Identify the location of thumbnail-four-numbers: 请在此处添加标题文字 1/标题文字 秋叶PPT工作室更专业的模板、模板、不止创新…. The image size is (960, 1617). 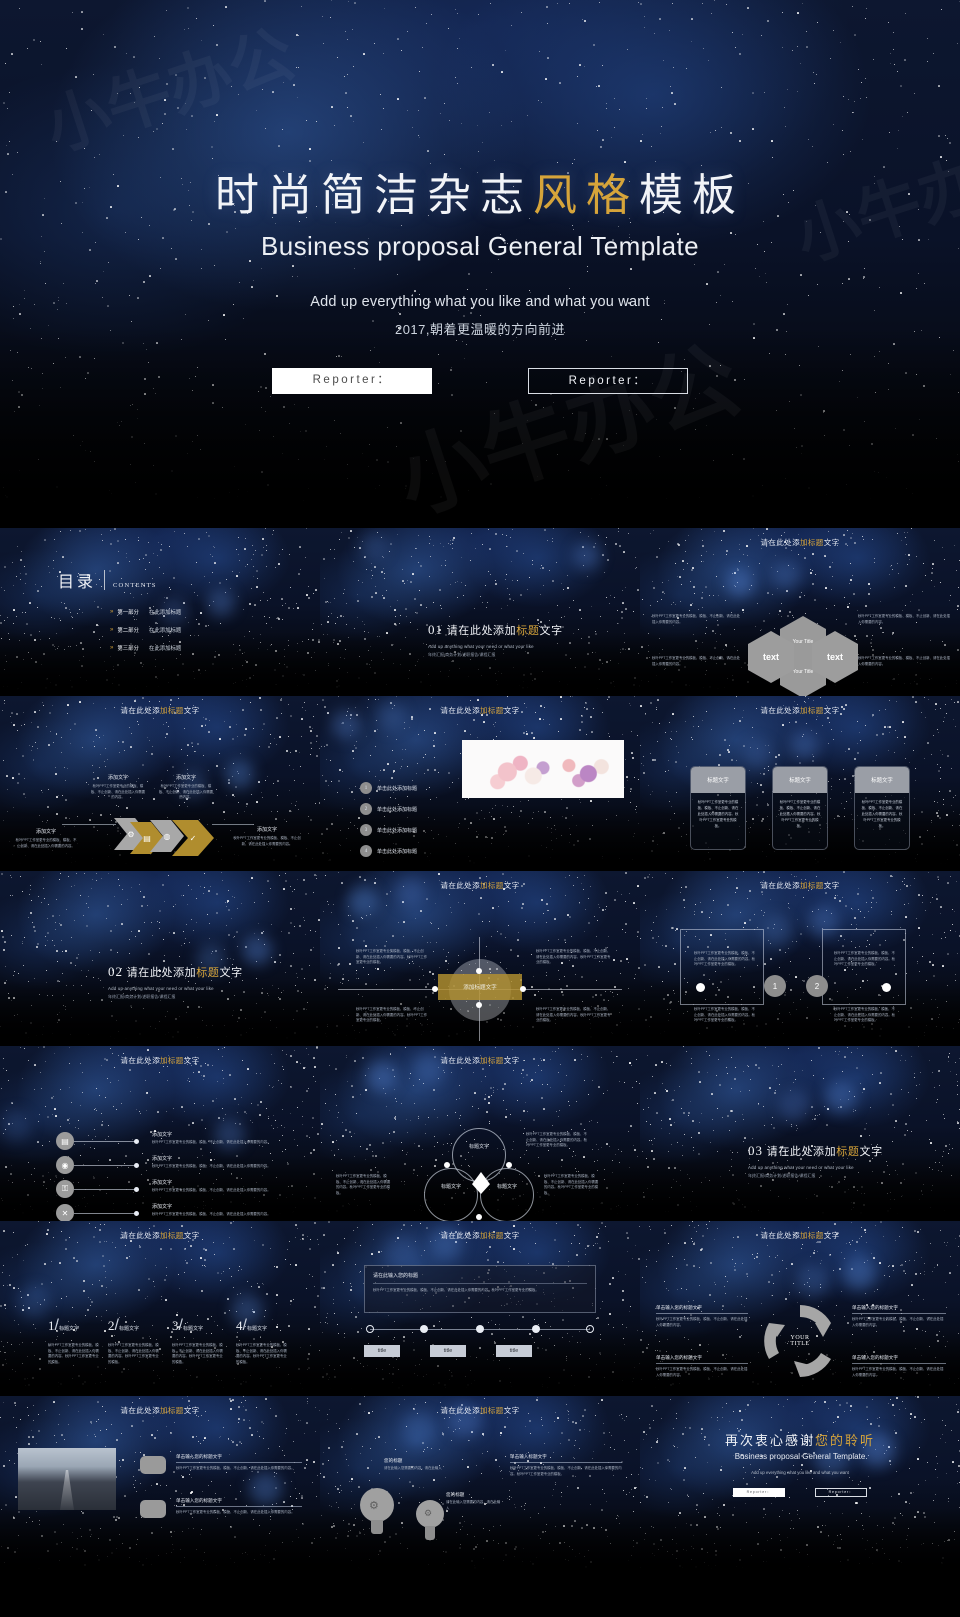
(160, 1308).